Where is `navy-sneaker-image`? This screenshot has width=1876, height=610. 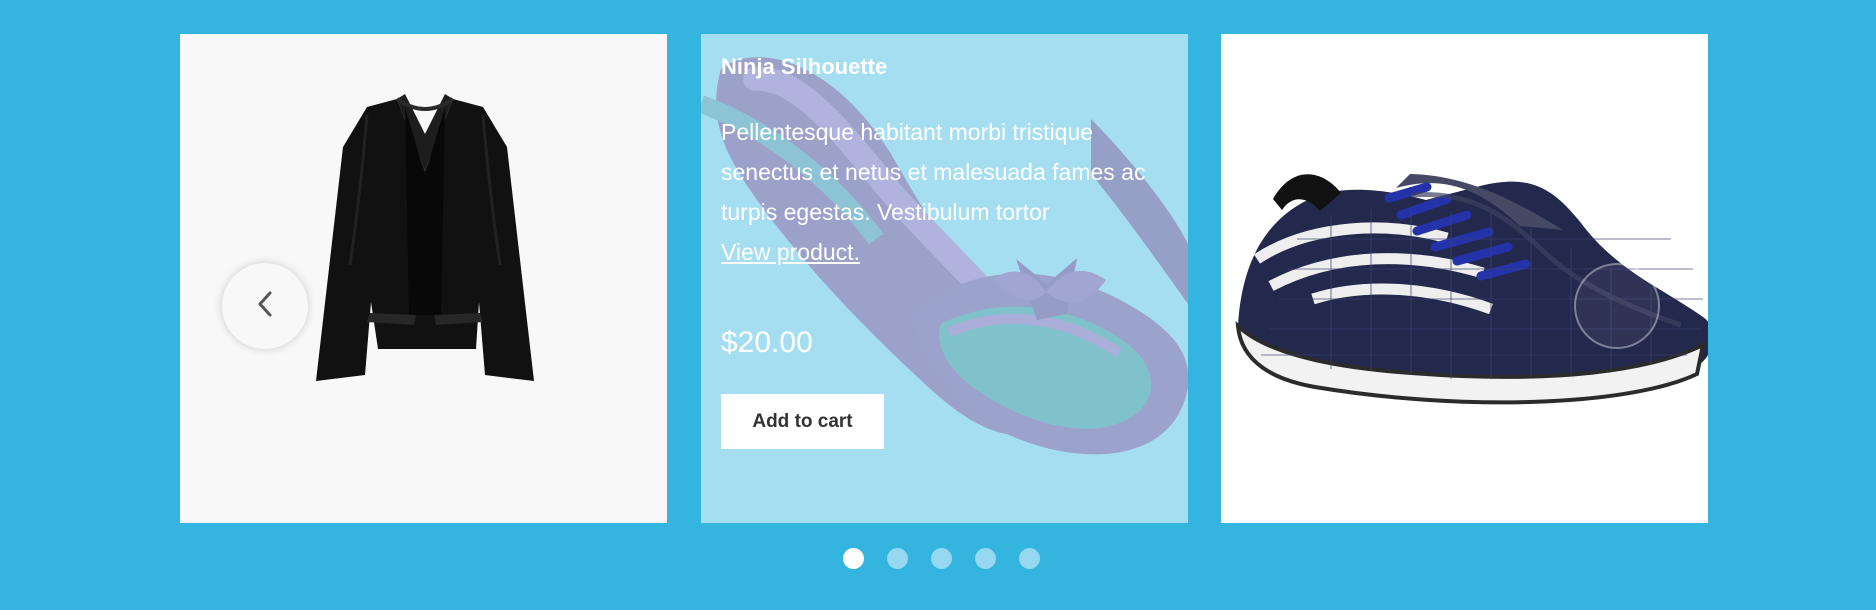 navy-sneaker-image is located at coordinates (1464, 264).